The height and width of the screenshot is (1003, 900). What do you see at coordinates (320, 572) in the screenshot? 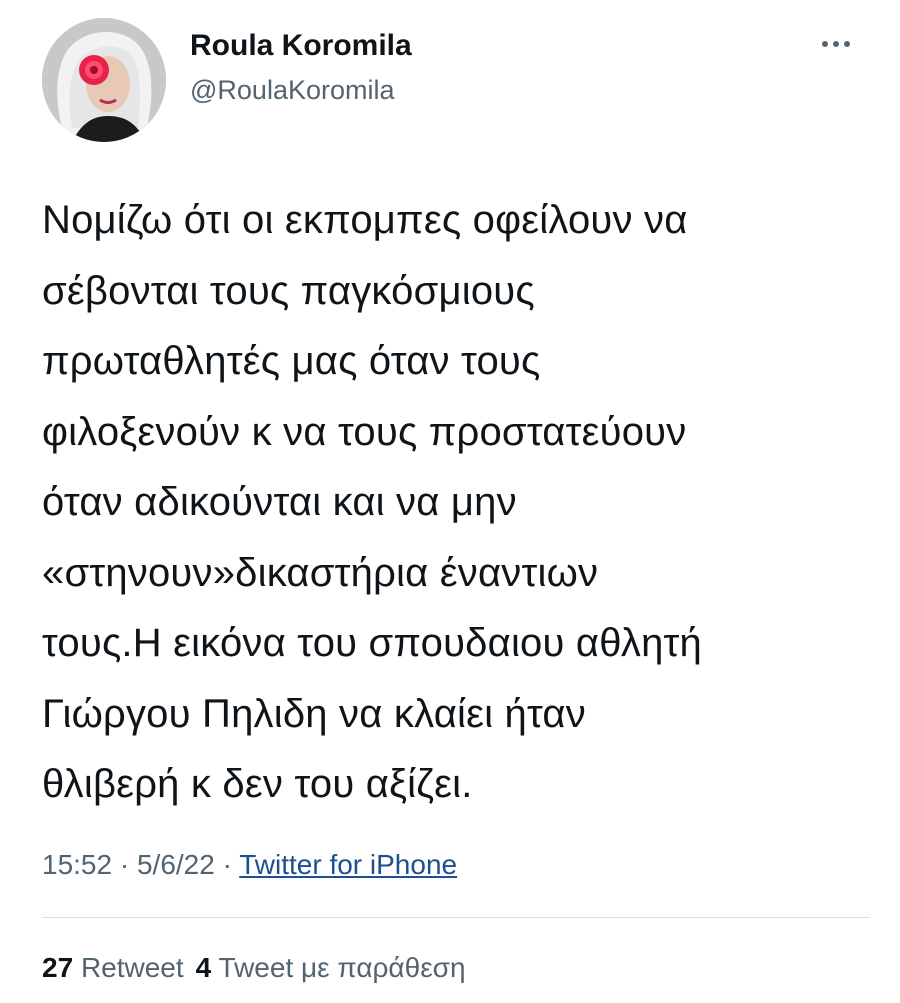
I see `tweet-text-line: «στηνουν»δικαστήρια έναντιων` at bounding box center [320, 572].